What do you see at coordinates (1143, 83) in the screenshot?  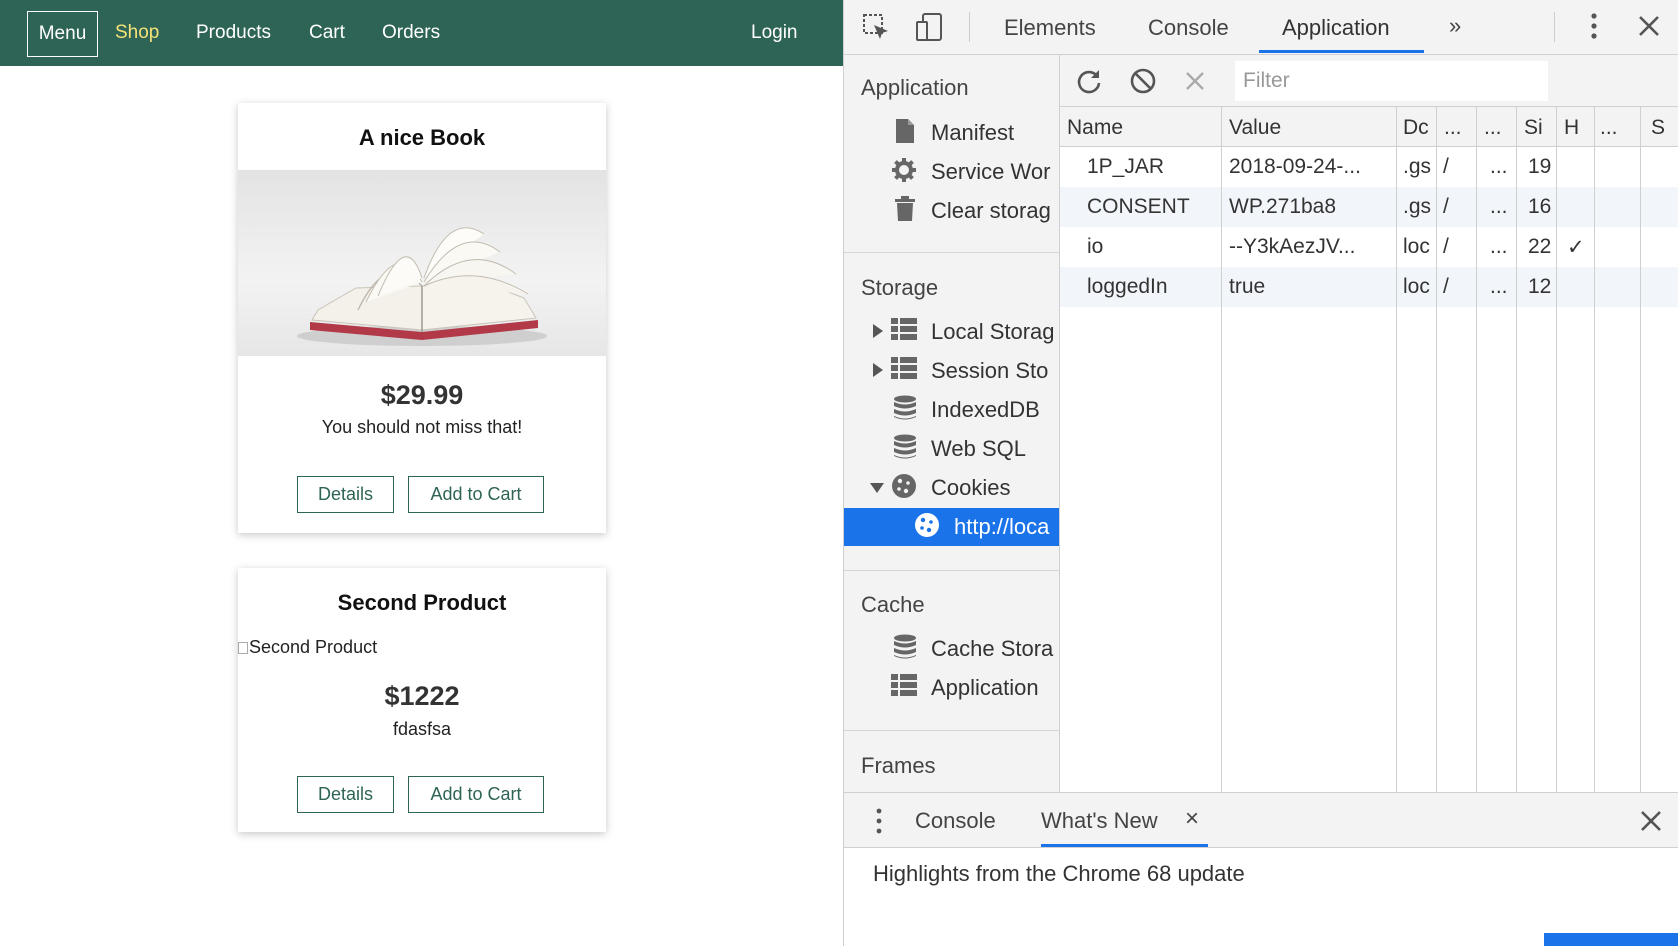 I see `clear-all-icon` at bounding box center [1143, 83].